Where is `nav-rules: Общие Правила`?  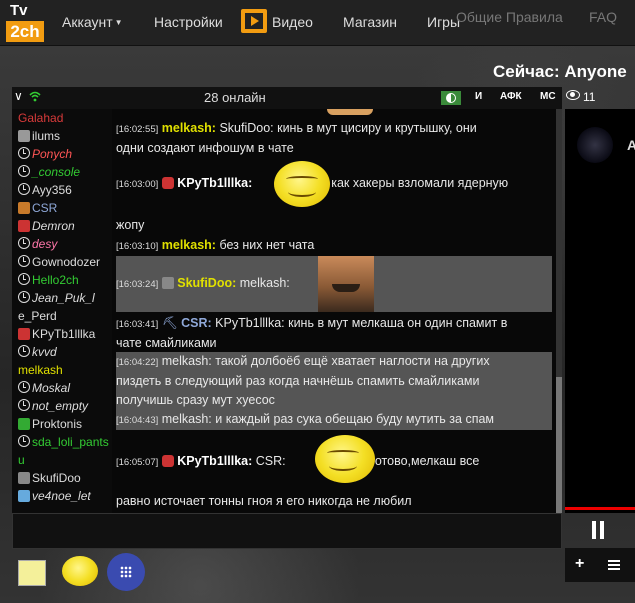 nav-rules: Общие Правила is located at coordinates (509, 17).